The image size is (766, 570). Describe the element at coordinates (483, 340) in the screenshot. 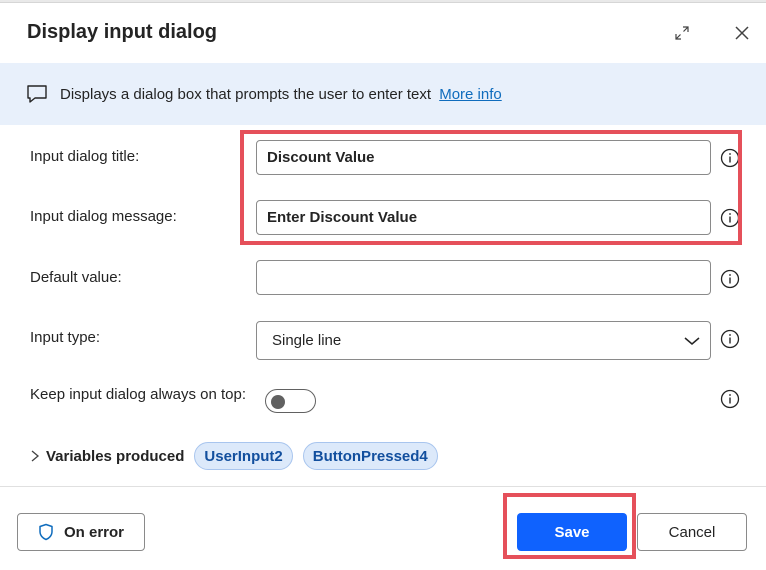

I see `input-type-select: Single line` at that location.